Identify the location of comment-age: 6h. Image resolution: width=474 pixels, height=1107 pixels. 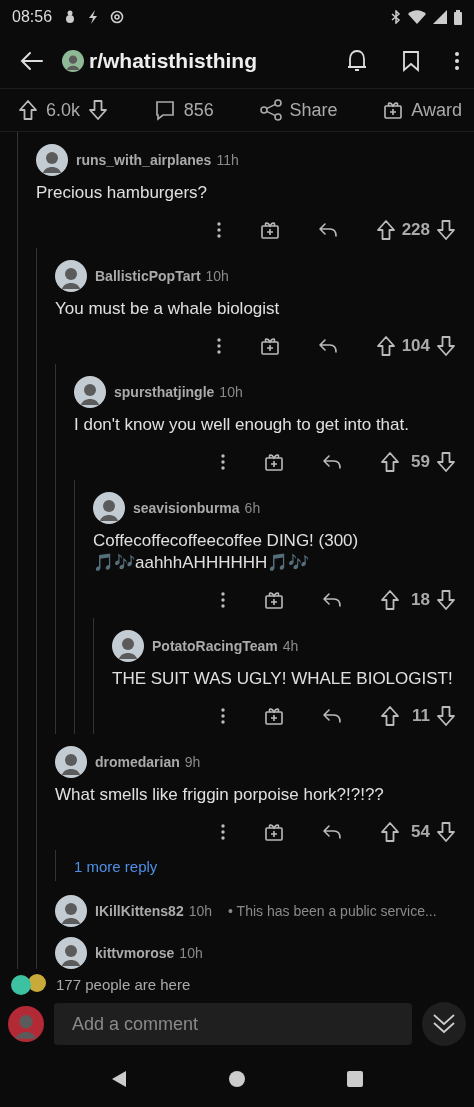
(252, 508).